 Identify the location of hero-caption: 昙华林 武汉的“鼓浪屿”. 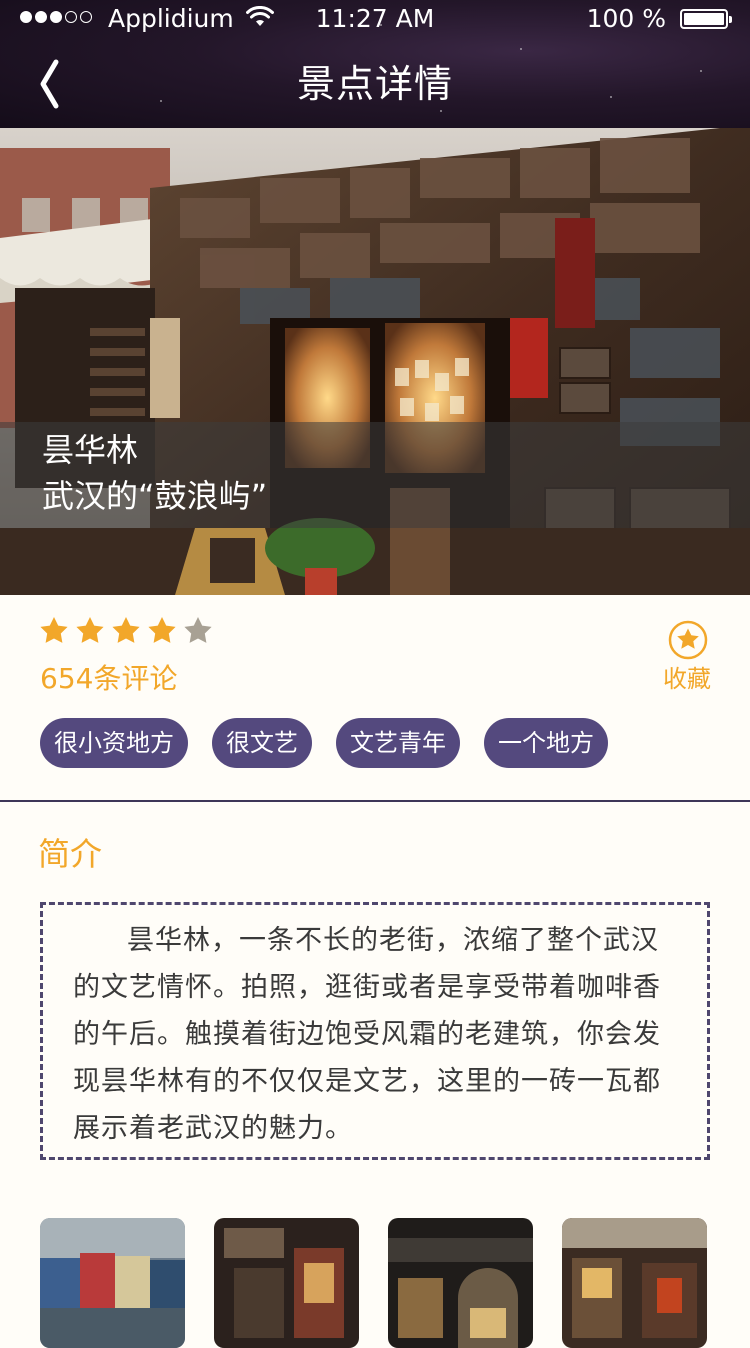
(375, 475).